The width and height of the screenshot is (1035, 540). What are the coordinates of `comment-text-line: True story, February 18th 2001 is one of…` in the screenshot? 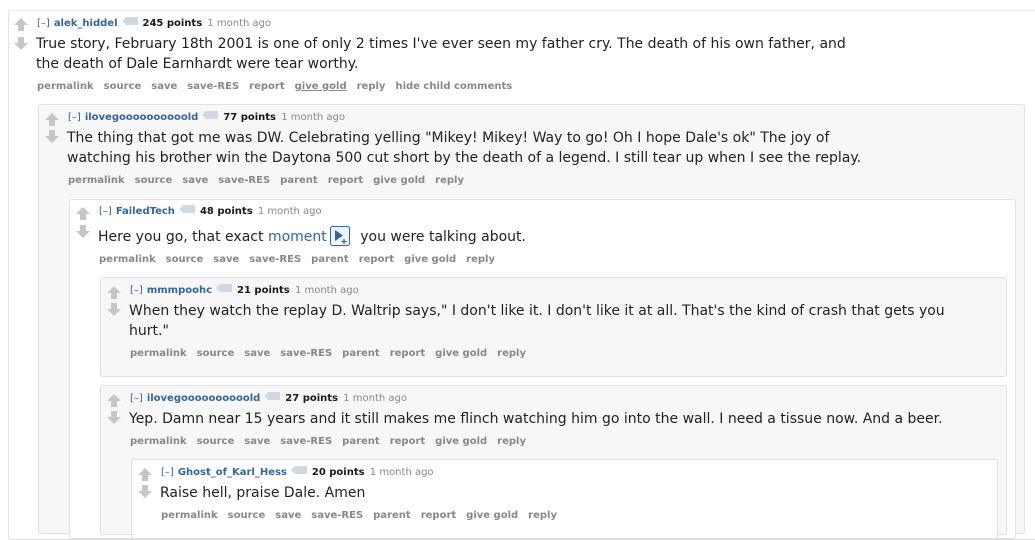 It's located at (441, 44).